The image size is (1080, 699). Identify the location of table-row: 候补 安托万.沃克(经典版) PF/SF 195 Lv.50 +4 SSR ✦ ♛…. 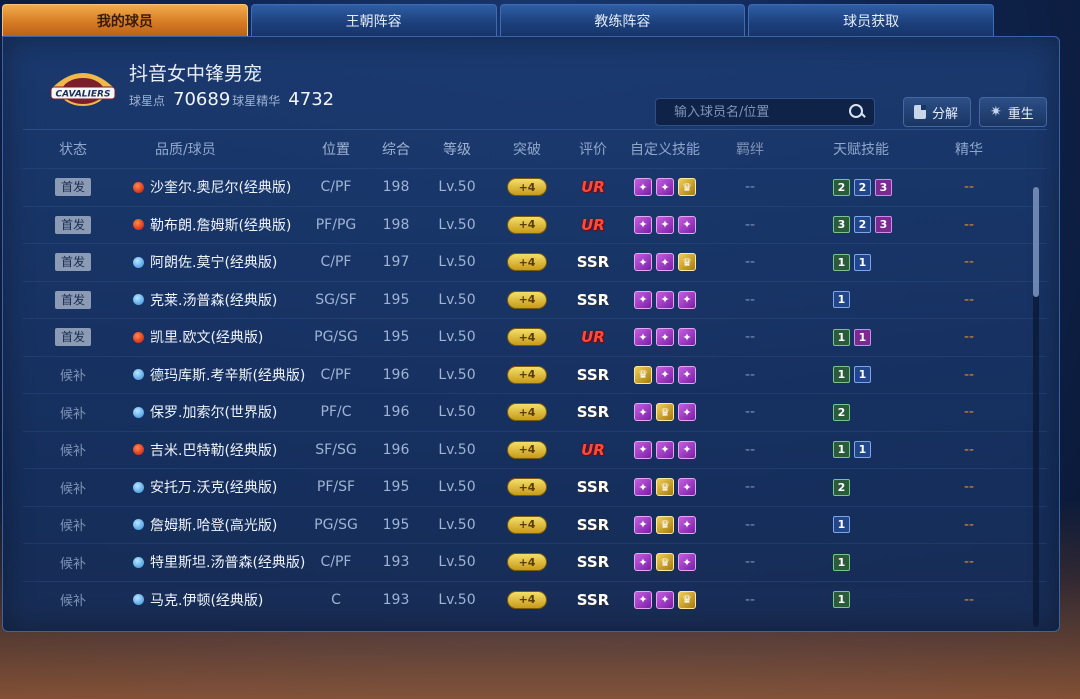
(535, 487).